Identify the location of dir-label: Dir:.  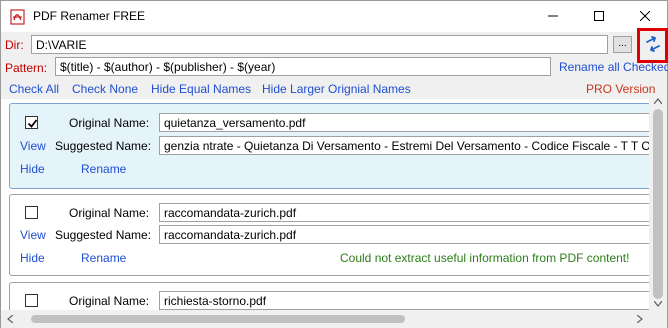
(14, 45).